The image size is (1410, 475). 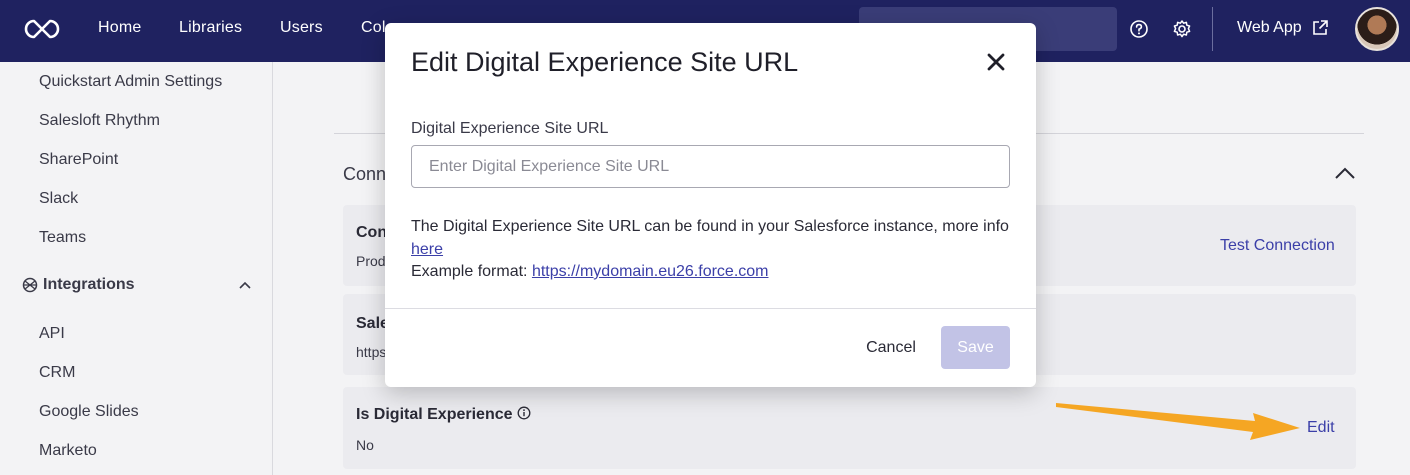 I want to click on close-icon, so click(x=996, y=62).